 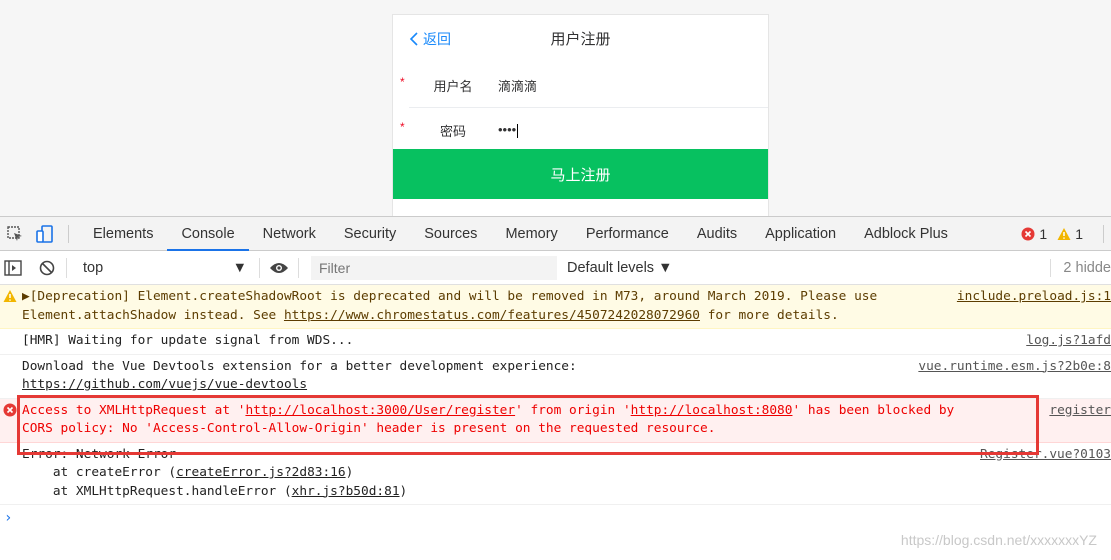 What do you see at coordinates (208, 234) in the screenshot?
I see `tab-console: Console` at bounding box center [208, 234].